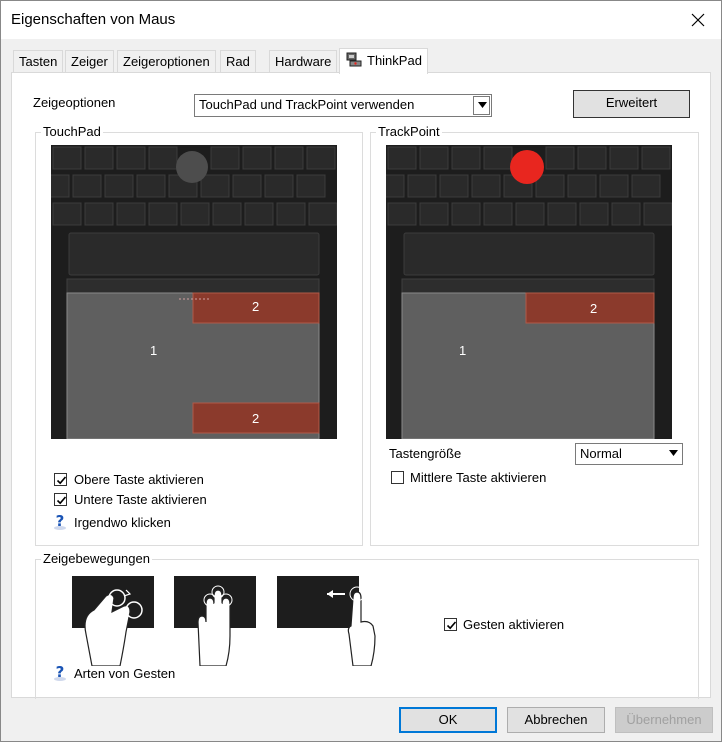 The height and width of the screenshot is (742, 722). What do you see at coordinates (124, 673) in the screenshot?
I see `gesture-types-link: Arten von Gesten` at bounding box center [124, 673].